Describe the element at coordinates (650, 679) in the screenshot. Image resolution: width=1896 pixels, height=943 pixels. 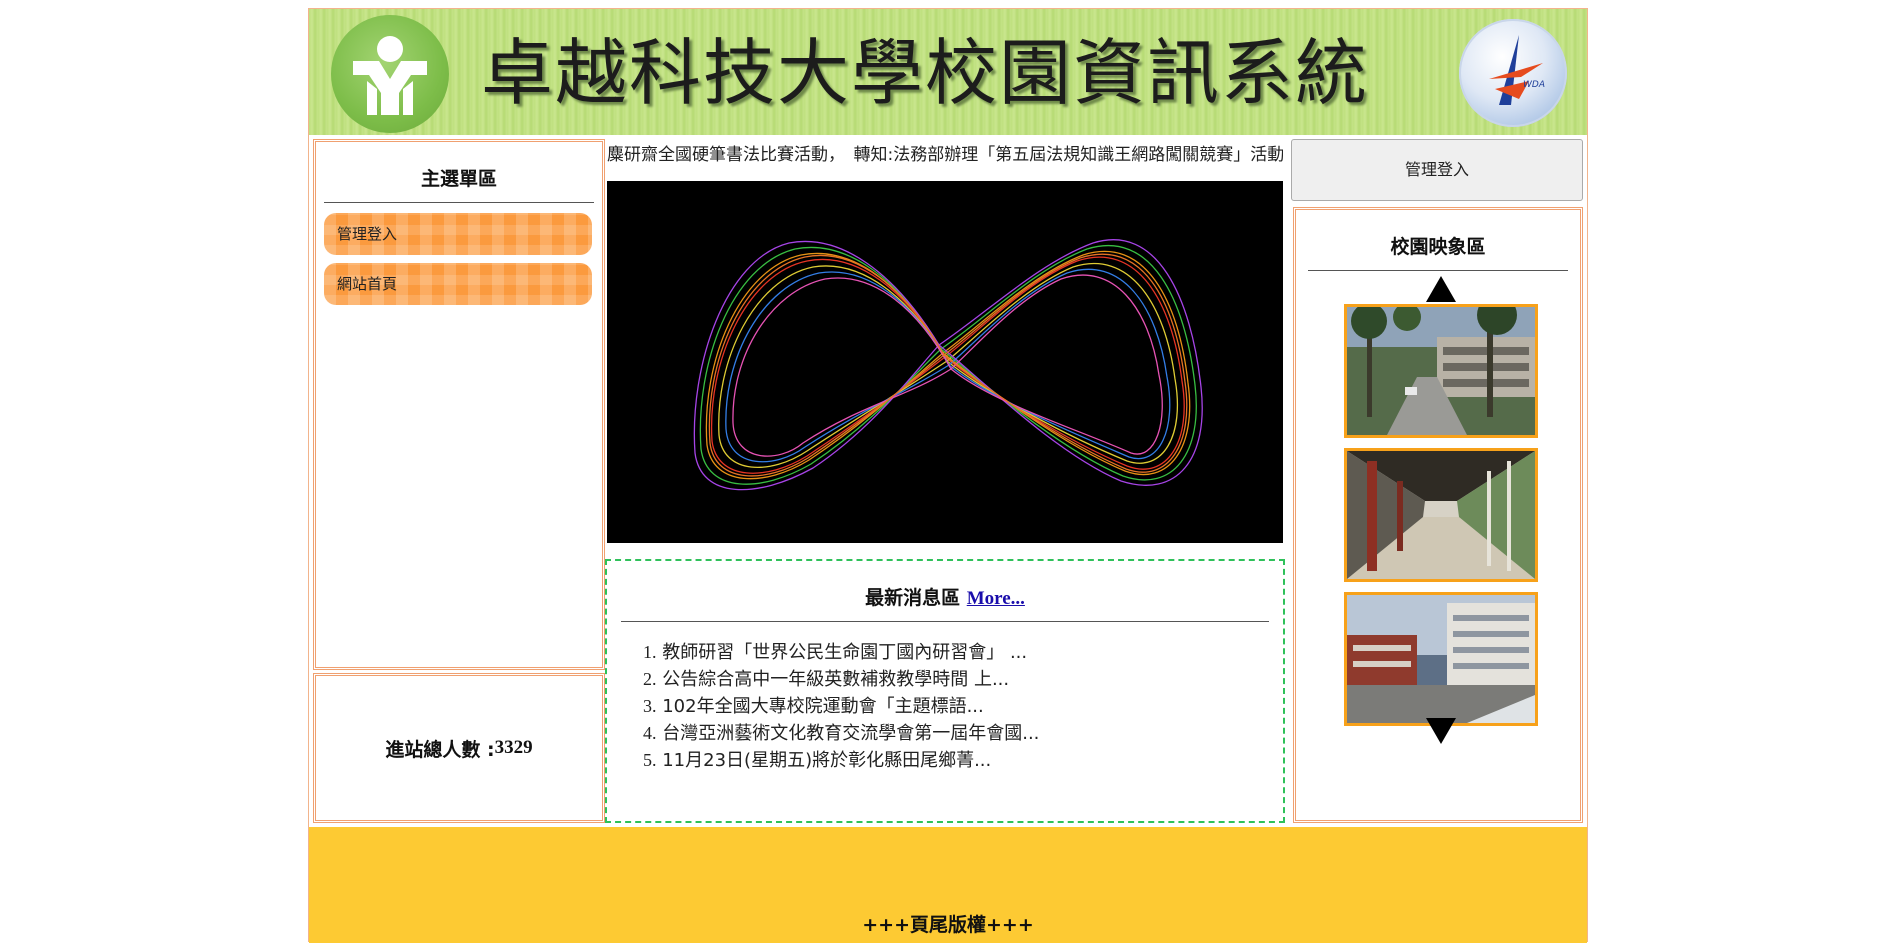
I see `news-item-number: 2.` at that location.